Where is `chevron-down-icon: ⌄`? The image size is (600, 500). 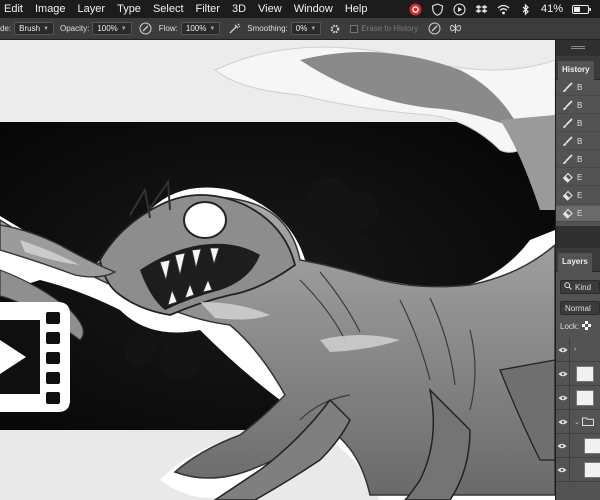 chevron-down-icon: ⌄ is located at coordinates (577, 422).